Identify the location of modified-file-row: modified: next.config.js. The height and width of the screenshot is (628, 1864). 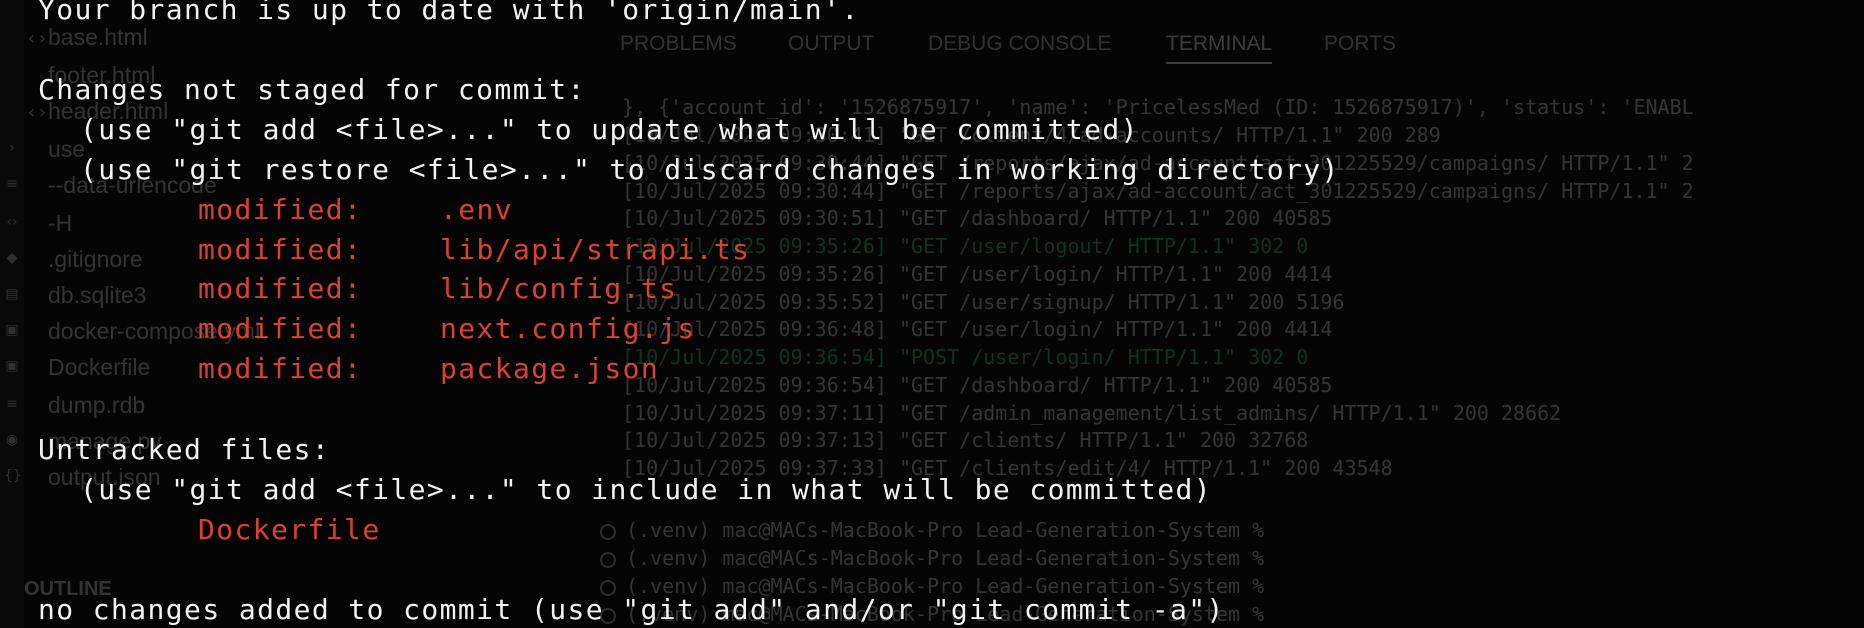
(447, 329).